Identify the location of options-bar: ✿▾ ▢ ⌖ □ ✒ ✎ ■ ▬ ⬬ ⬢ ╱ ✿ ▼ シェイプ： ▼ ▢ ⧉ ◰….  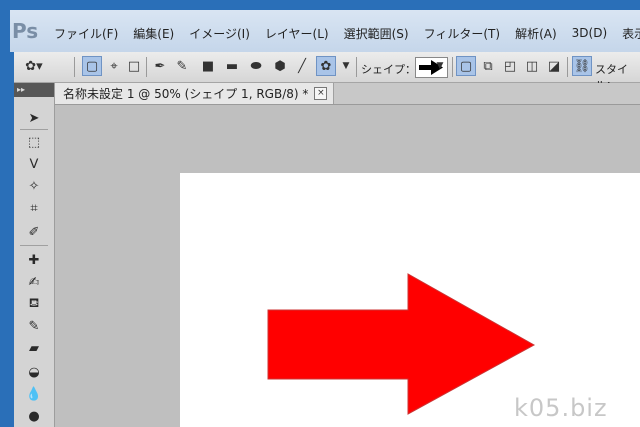
(327, 72).